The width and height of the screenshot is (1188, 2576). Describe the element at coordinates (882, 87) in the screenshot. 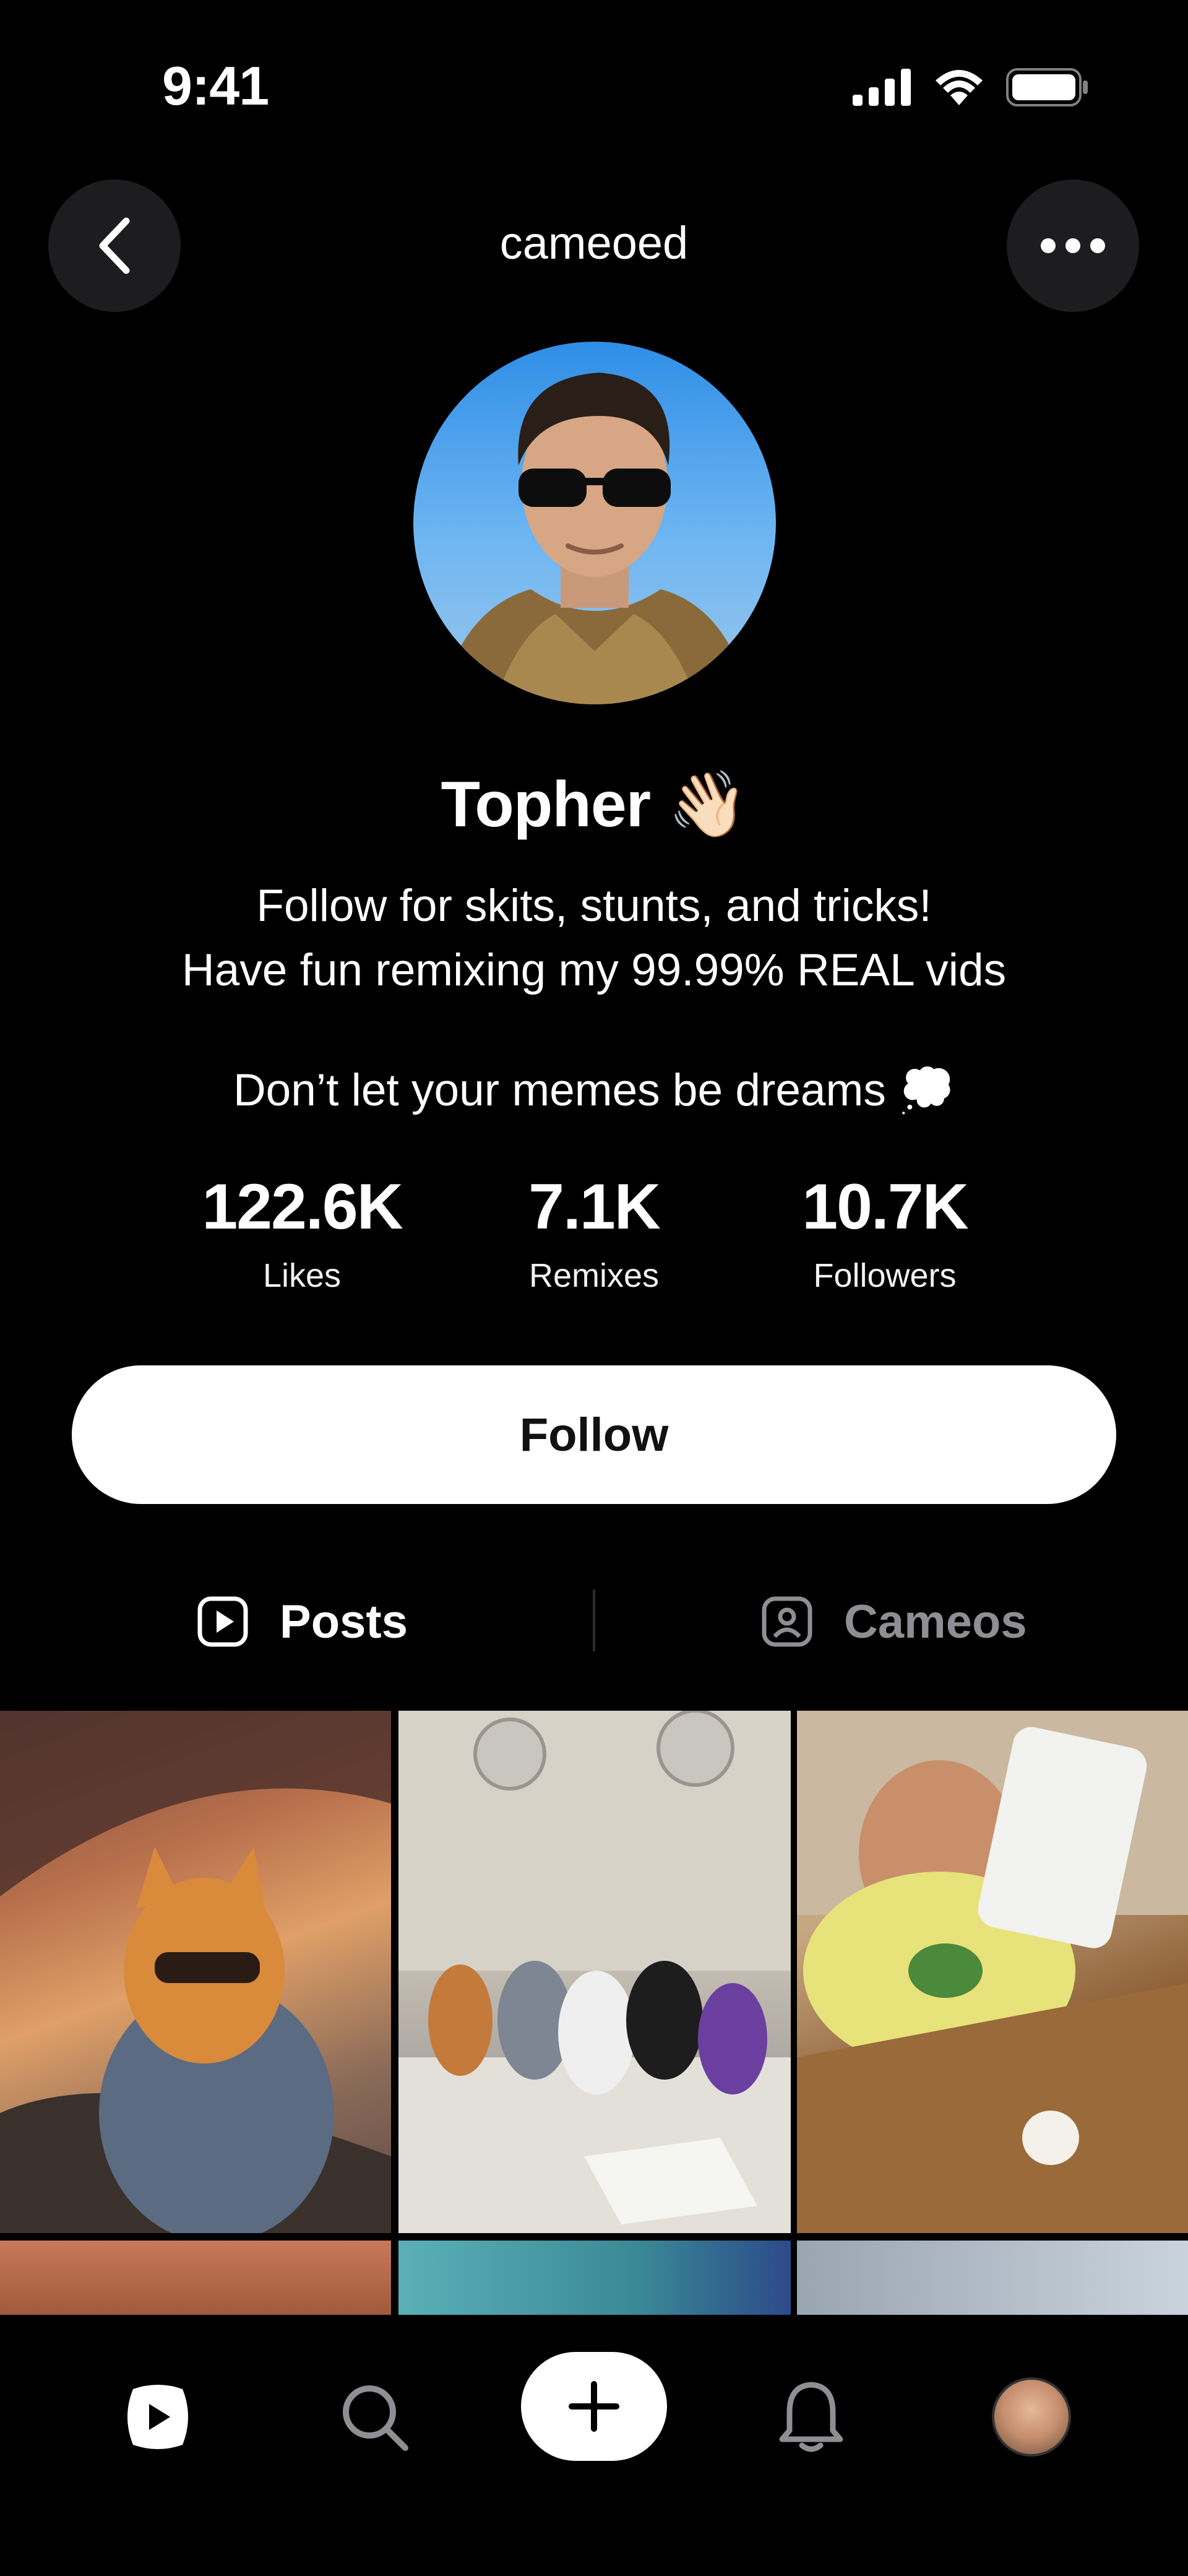

I see `cellular-signal-icon` at that location.